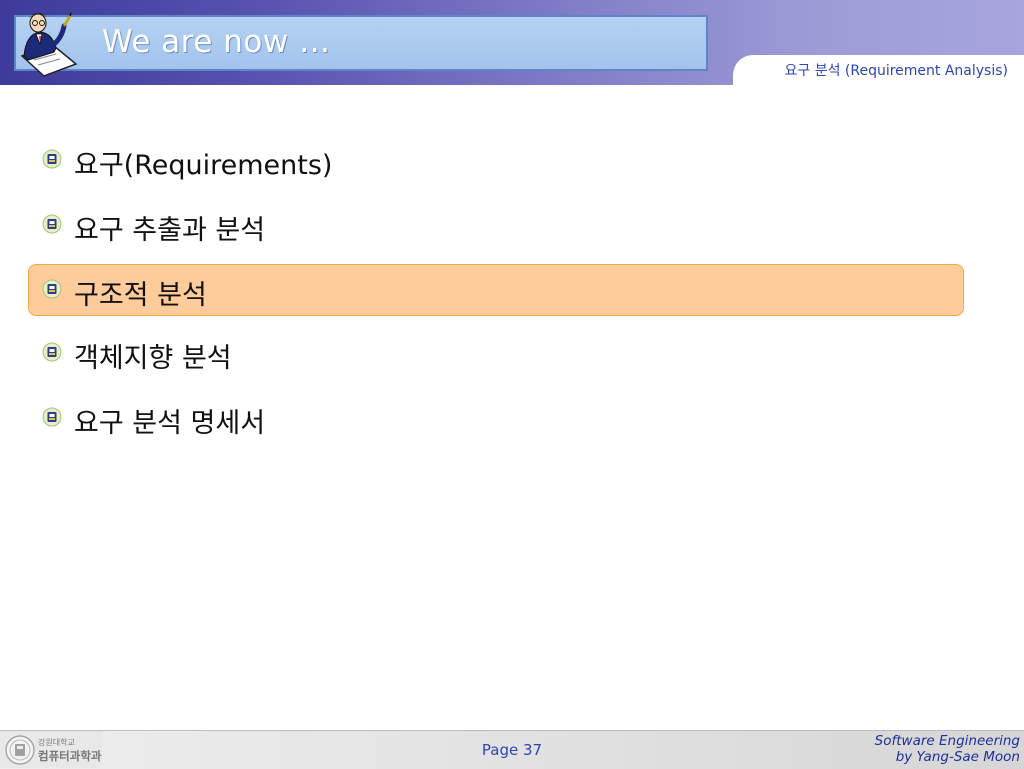  Describe the element at coordinates (140, 295) in the screenshot. I see `bullet-label: 구조적 분석` at that location.